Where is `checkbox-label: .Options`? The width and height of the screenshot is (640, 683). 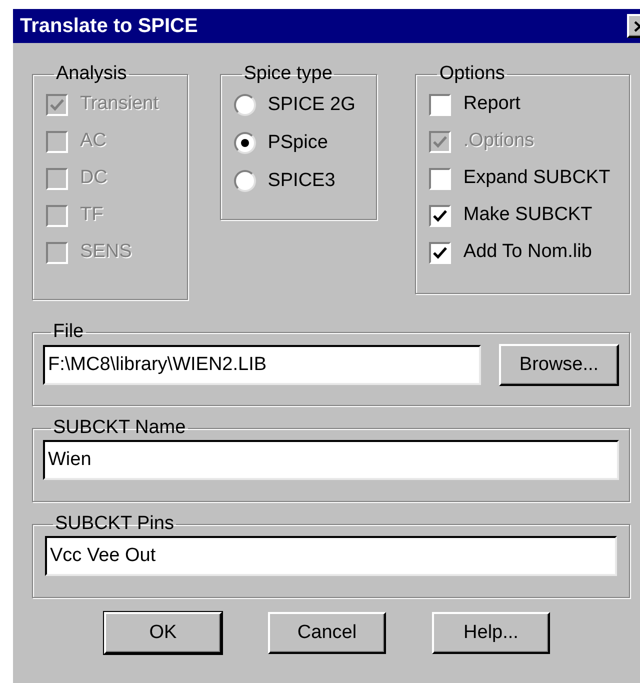
checkbox-label: .Options is located at coordinates (498, 141).